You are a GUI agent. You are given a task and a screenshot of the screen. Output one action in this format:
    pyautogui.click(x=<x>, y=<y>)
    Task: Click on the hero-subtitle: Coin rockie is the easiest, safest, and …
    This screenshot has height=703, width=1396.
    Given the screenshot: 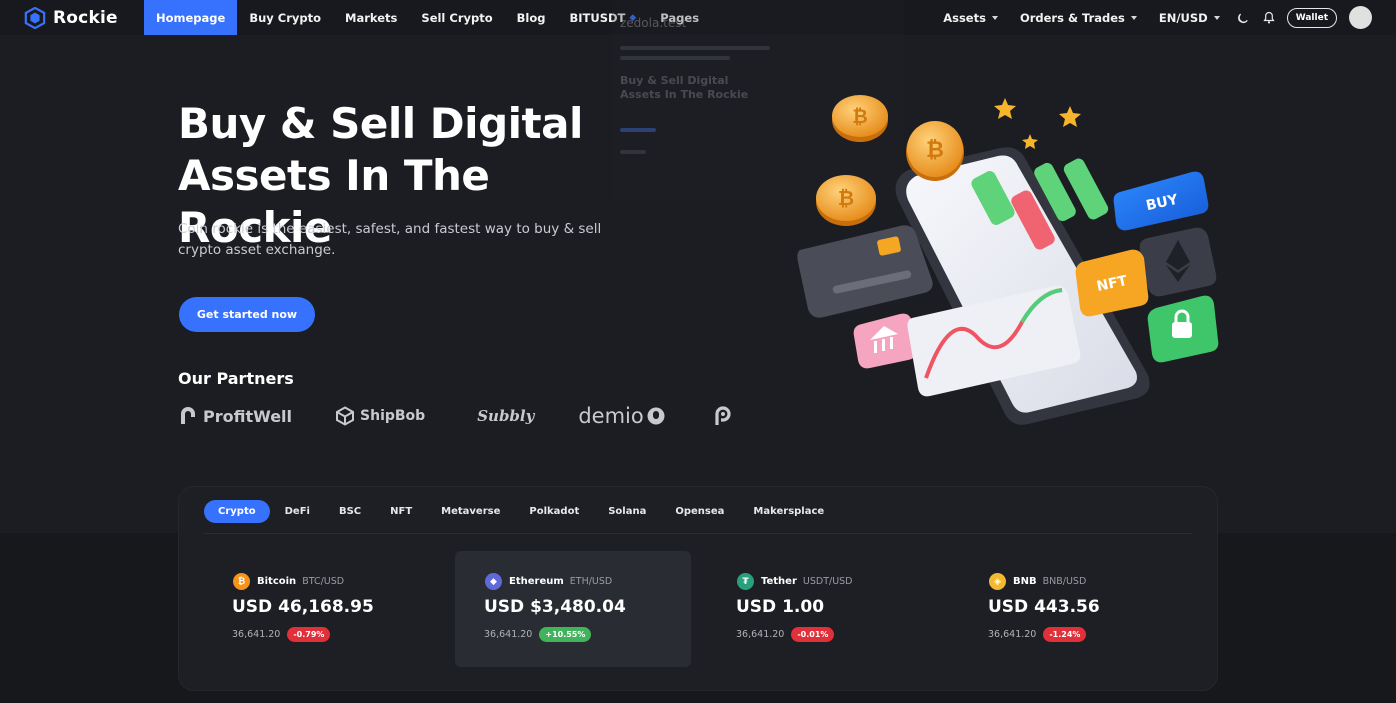 What is the action you would take?
    pyautogui.click(x=390, y=239)
    